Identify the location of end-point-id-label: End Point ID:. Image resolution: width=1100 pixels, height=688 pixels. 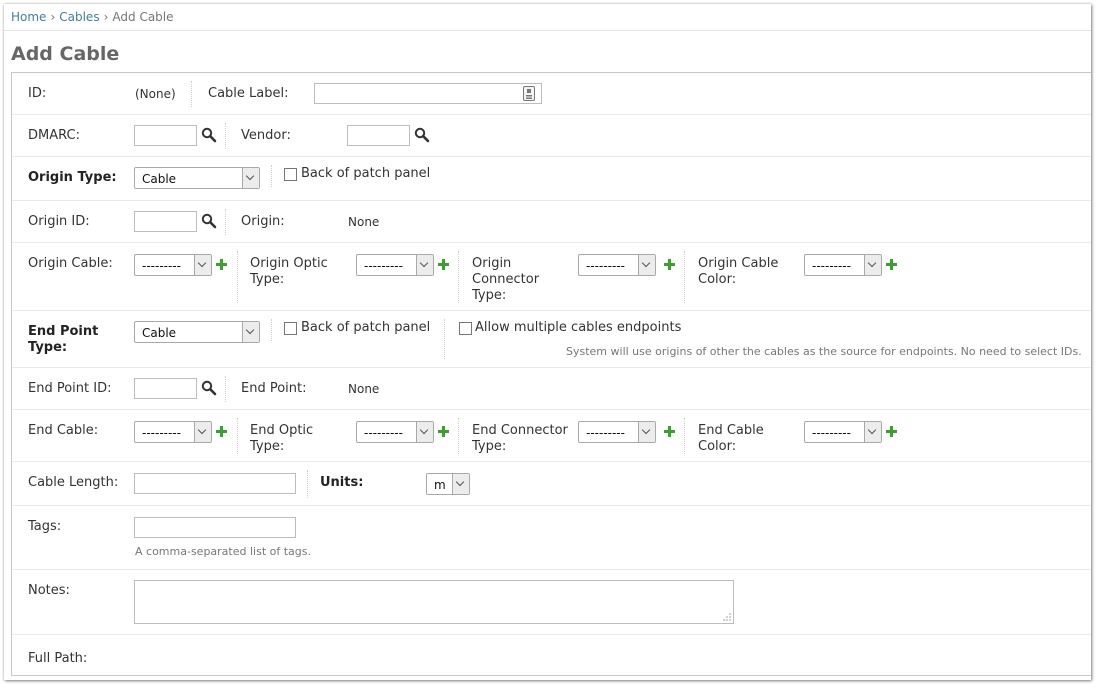
(70, 388).